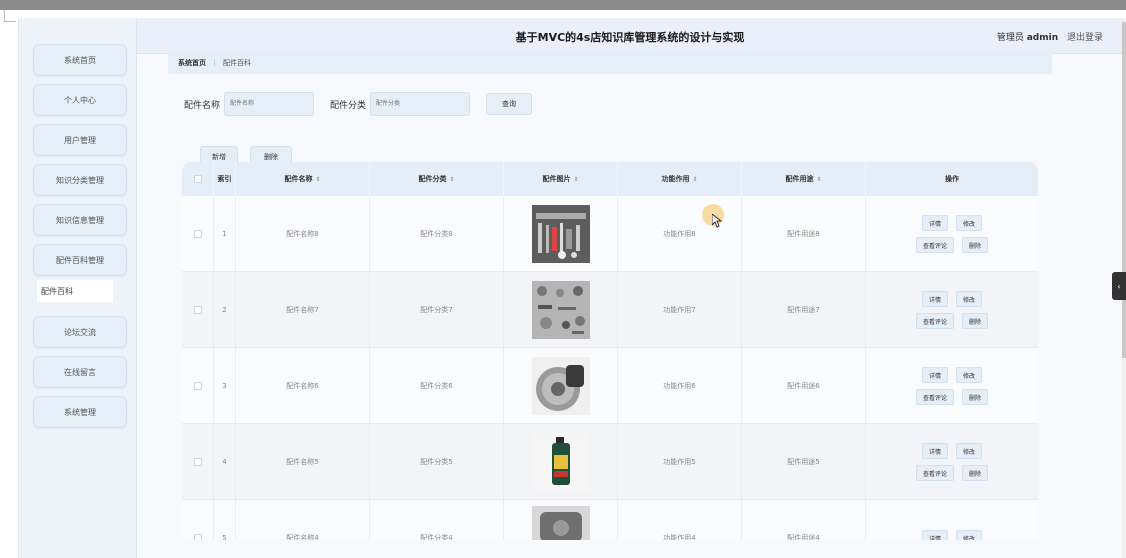 Image resolution: width=1126 pixels, height=558 pixels. I want to click on breadcrumb-current: 配件百科, so click(237, 63).